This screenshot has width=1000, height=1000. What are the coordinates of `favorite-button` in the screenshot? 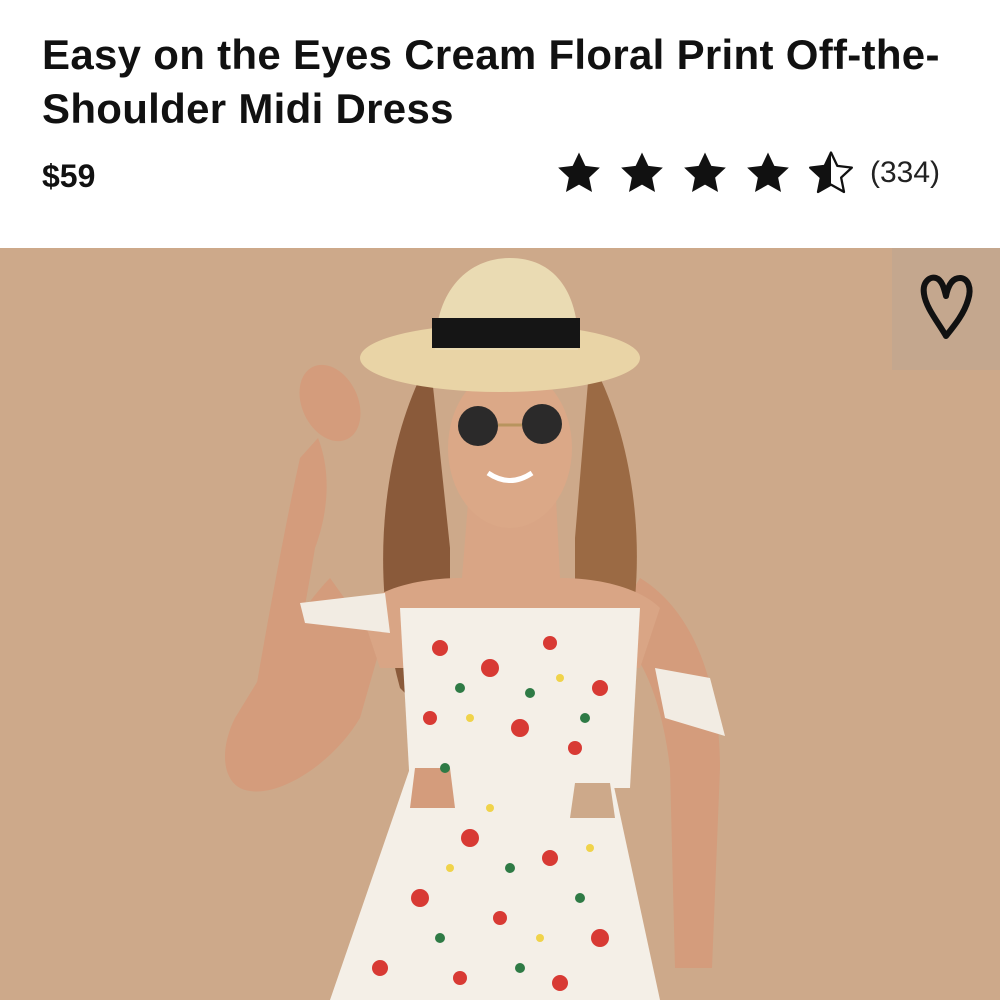 It's located at (946, 309).